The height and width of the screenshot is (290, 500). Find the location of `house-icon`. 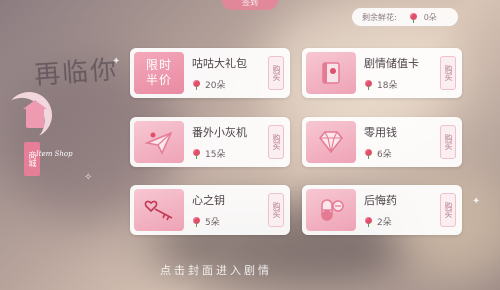

house-icon is located at coordinates (35, 114).